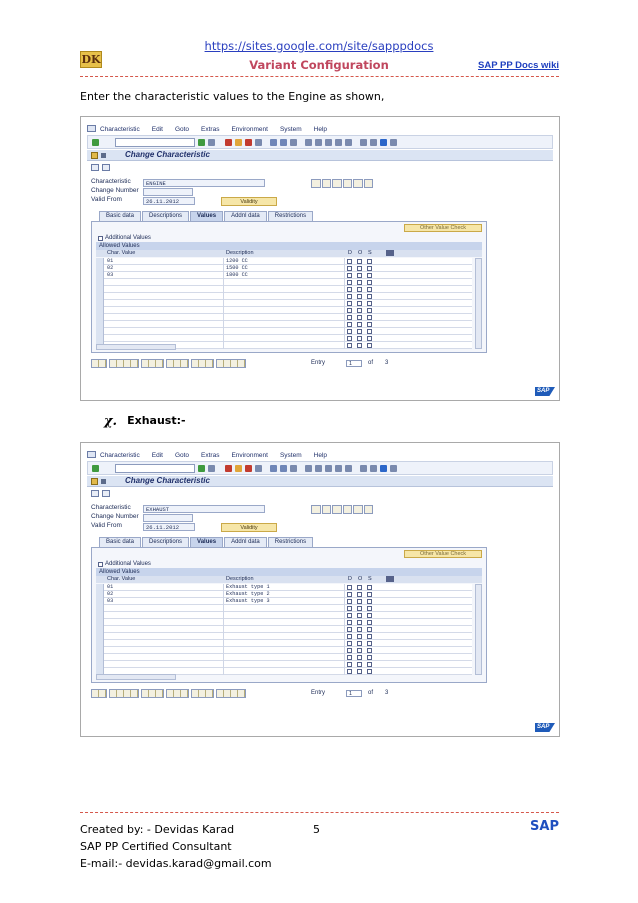  What do you see at coordinates (248, 601) in the screenshot?
I see `cell-description: Exhaust type 3` at bounding box center [248, 601].